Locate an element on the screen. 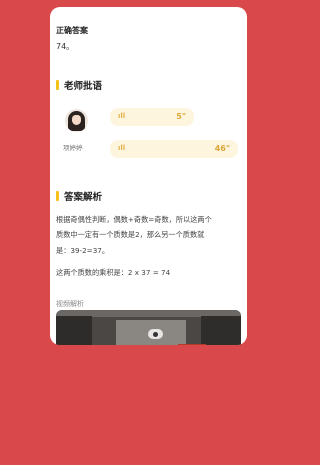 This screenshot has width=320, height=465. voice-duration: 46" is located at coordinates (222, 148).